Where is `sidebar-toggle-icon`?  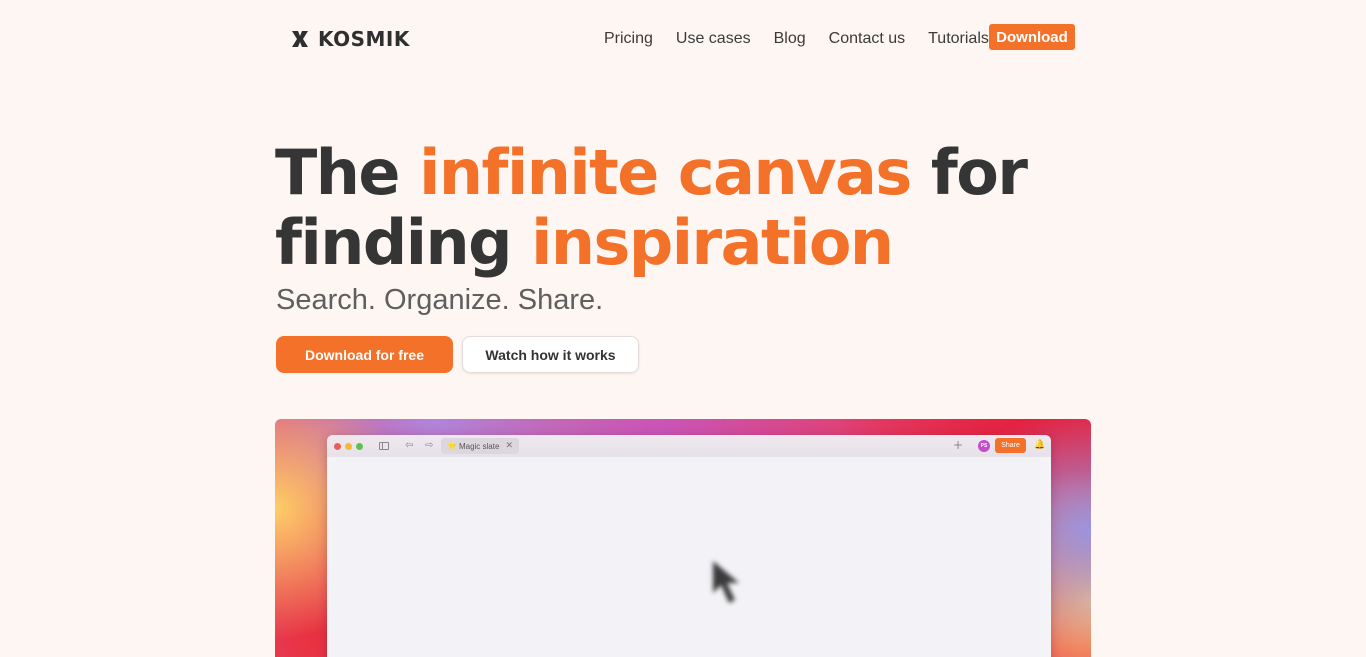
sidebar-toggle-icon is located at coordinates (384, 446).